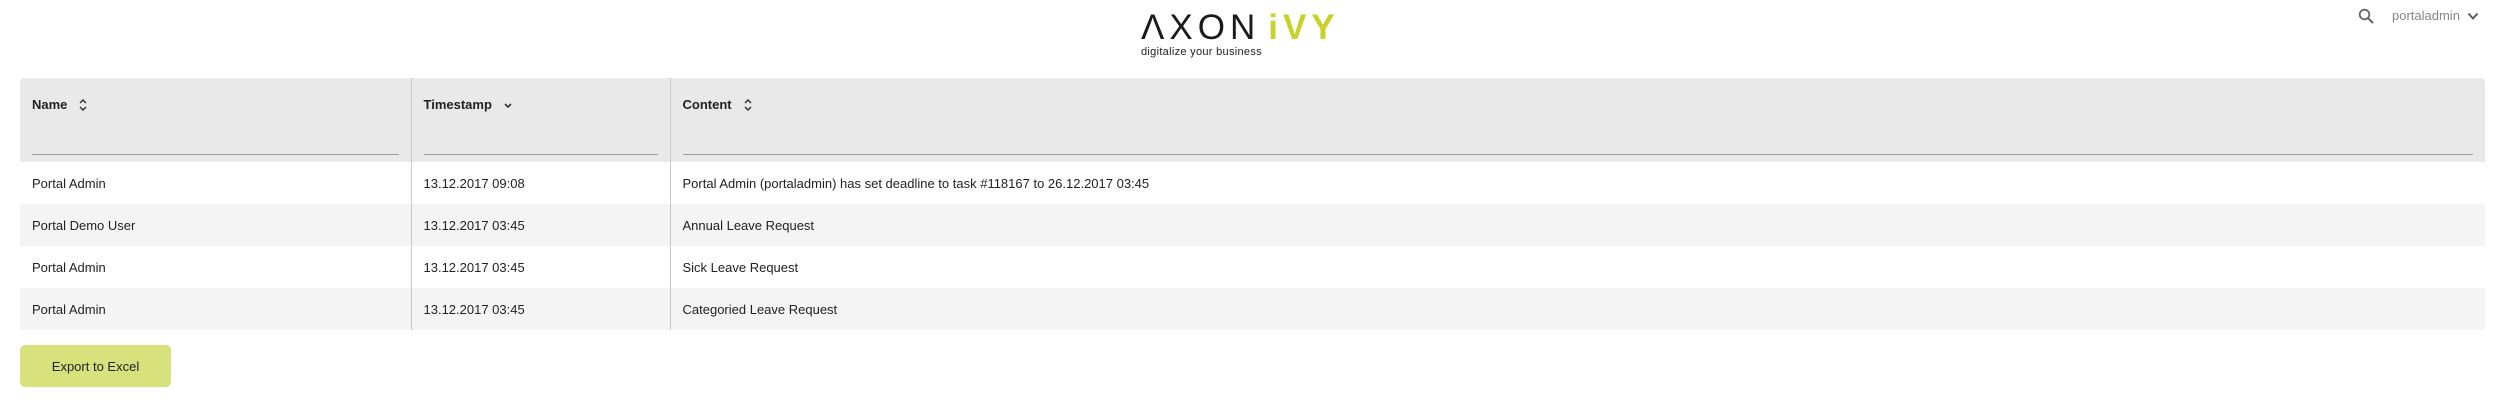  What do you see at coordinates (540, 120) in the screenshot?
I see `column-header-timestamp: Timestamp` at bounding box center [540, 120].